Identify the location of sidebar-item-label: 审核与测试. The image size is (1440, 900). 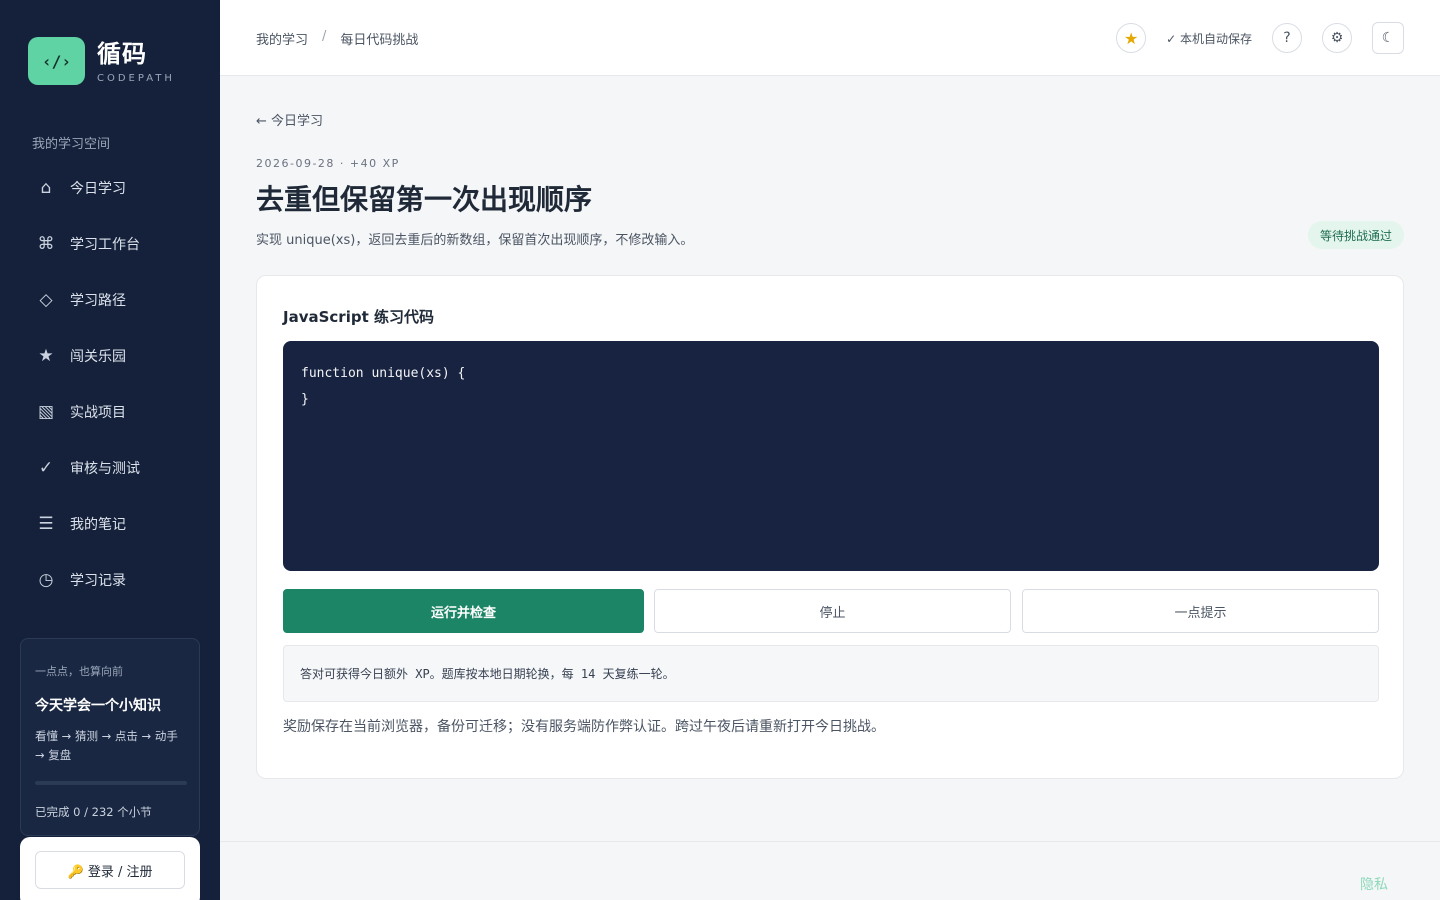
(105, 469).